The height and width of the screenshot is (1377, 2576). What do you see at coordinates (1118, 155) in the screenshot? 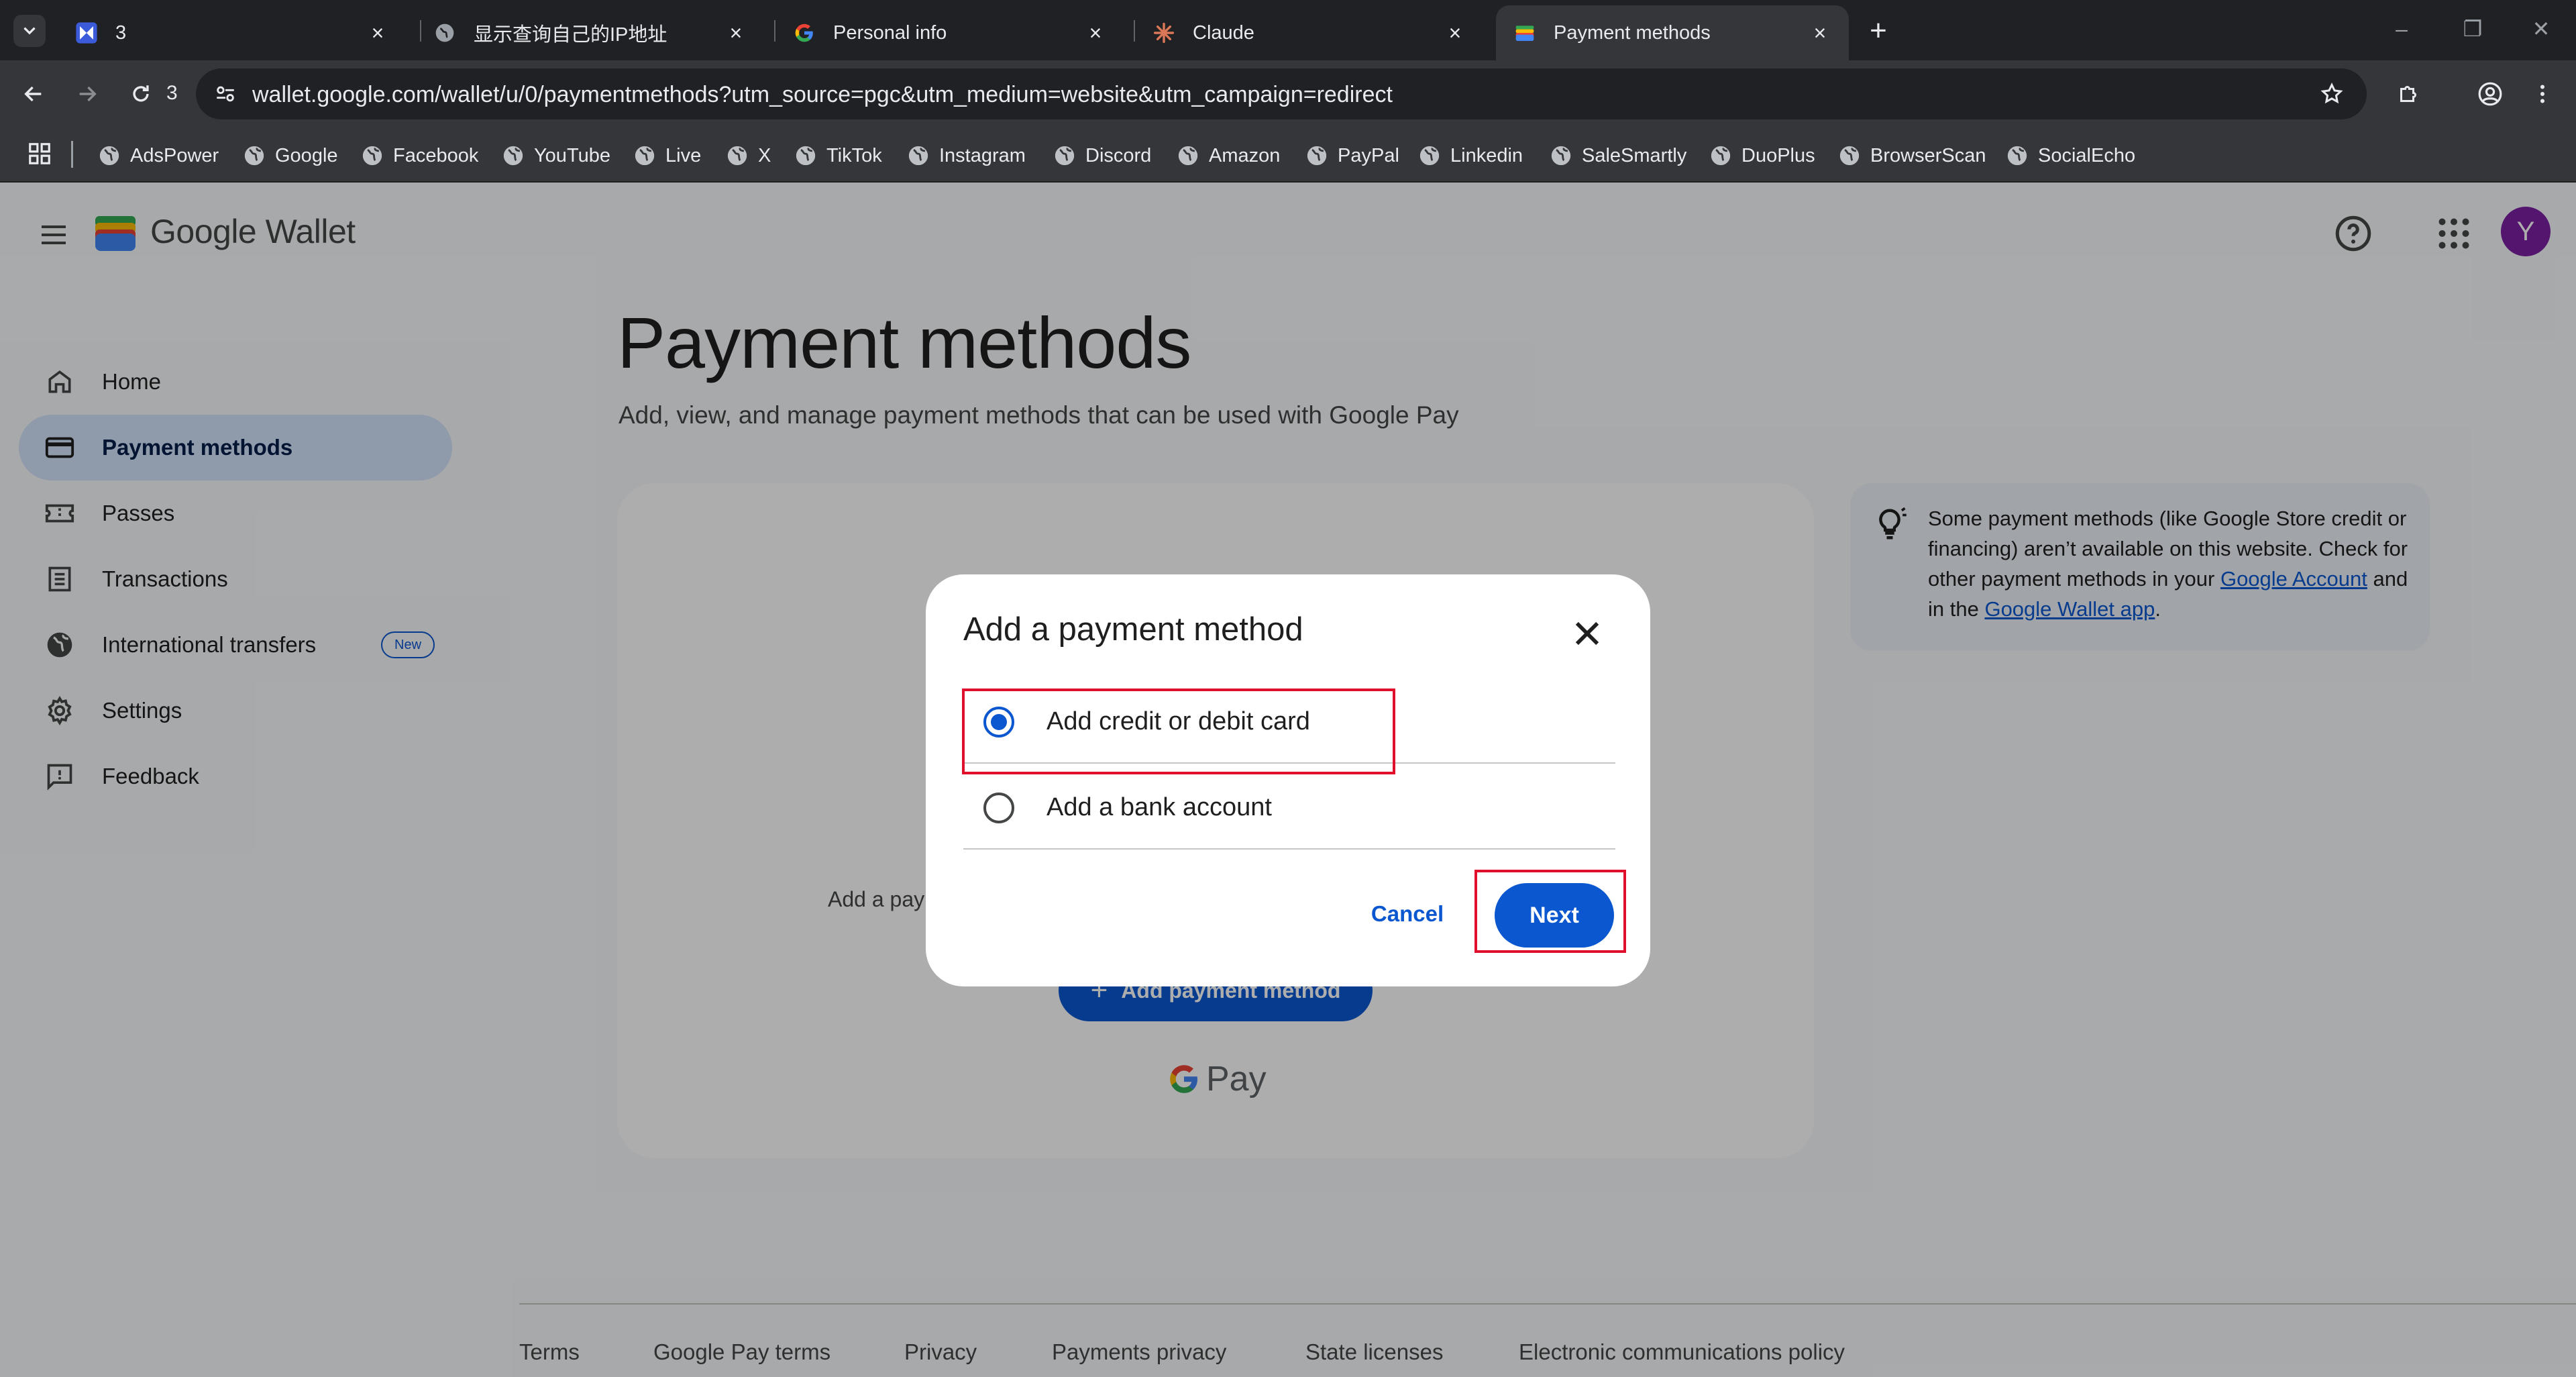
I see `bookmark-label: Discord` at bounding box center [1118, 155].